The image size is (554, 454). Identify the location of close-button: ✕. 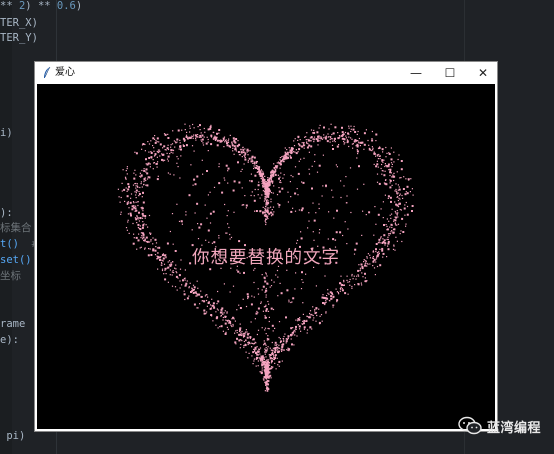
(483, 73).